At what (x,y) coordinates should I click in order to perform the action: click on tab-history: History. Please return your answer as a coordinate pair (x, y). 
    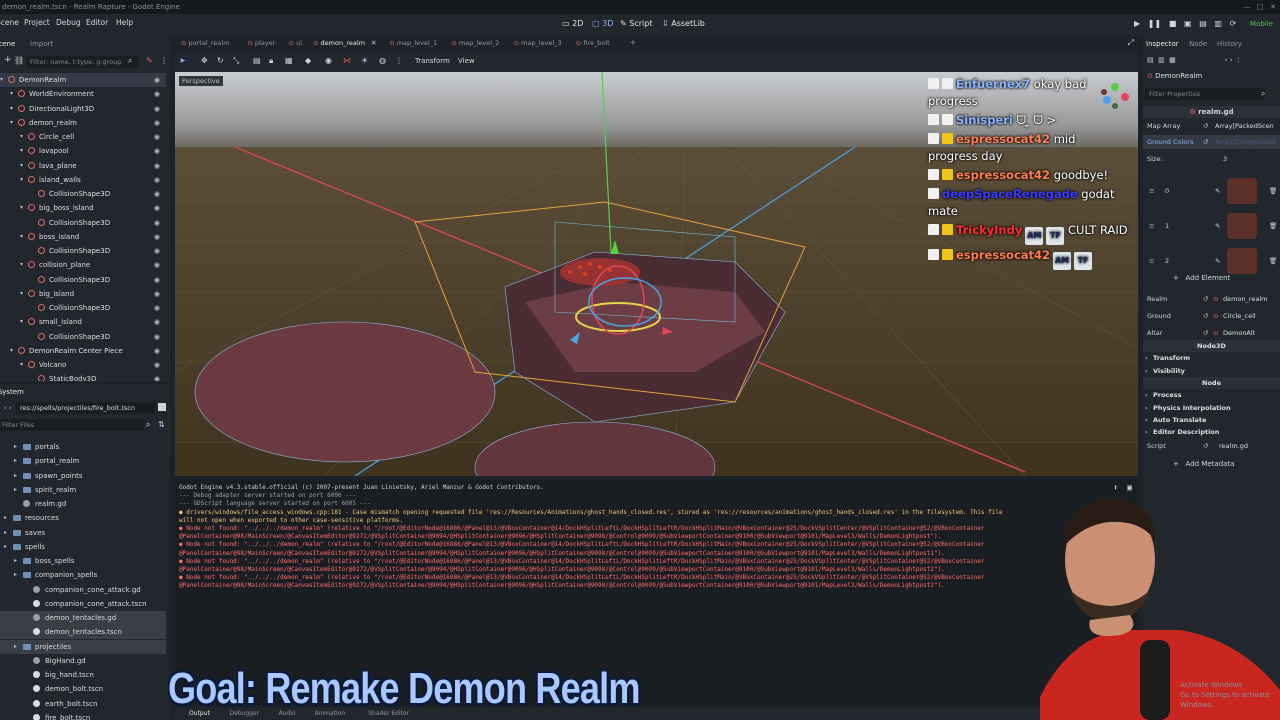
    Looking at the image, I should click on (1229, 44).